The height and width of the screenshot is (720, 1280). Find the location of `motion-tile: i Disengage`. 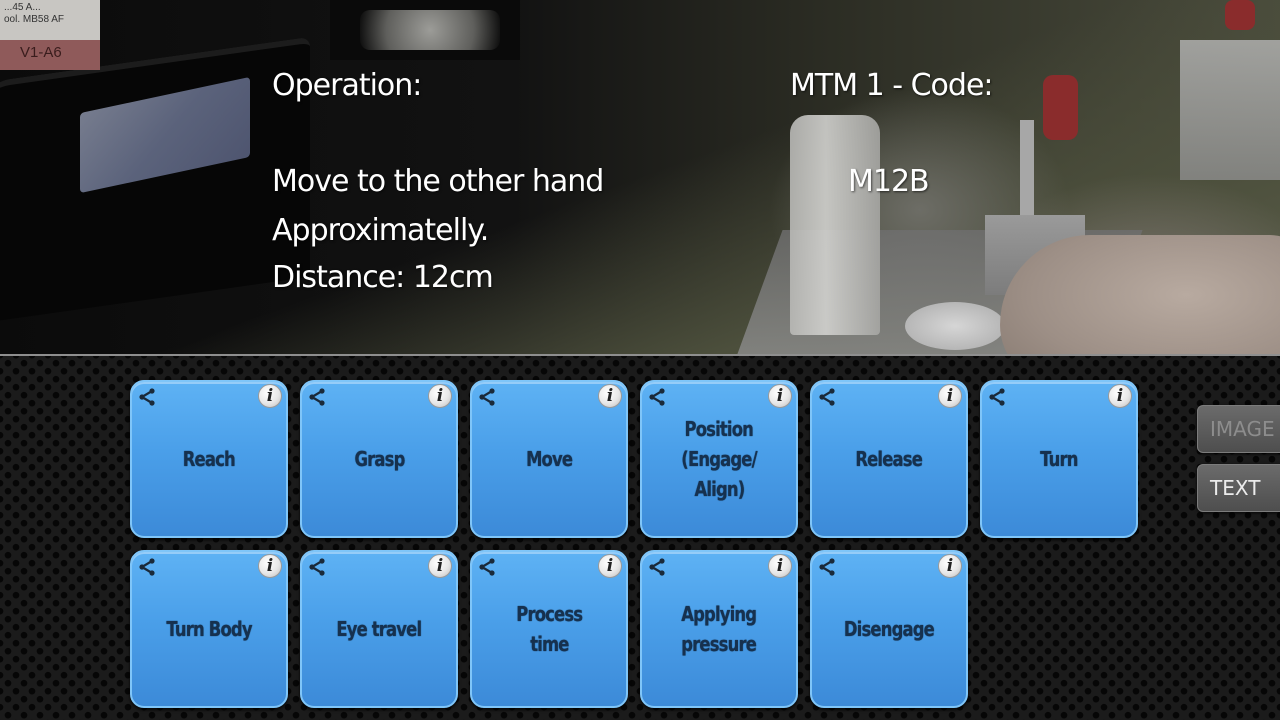

motion-tile: i Disengage is located at coordinates (889, 629).